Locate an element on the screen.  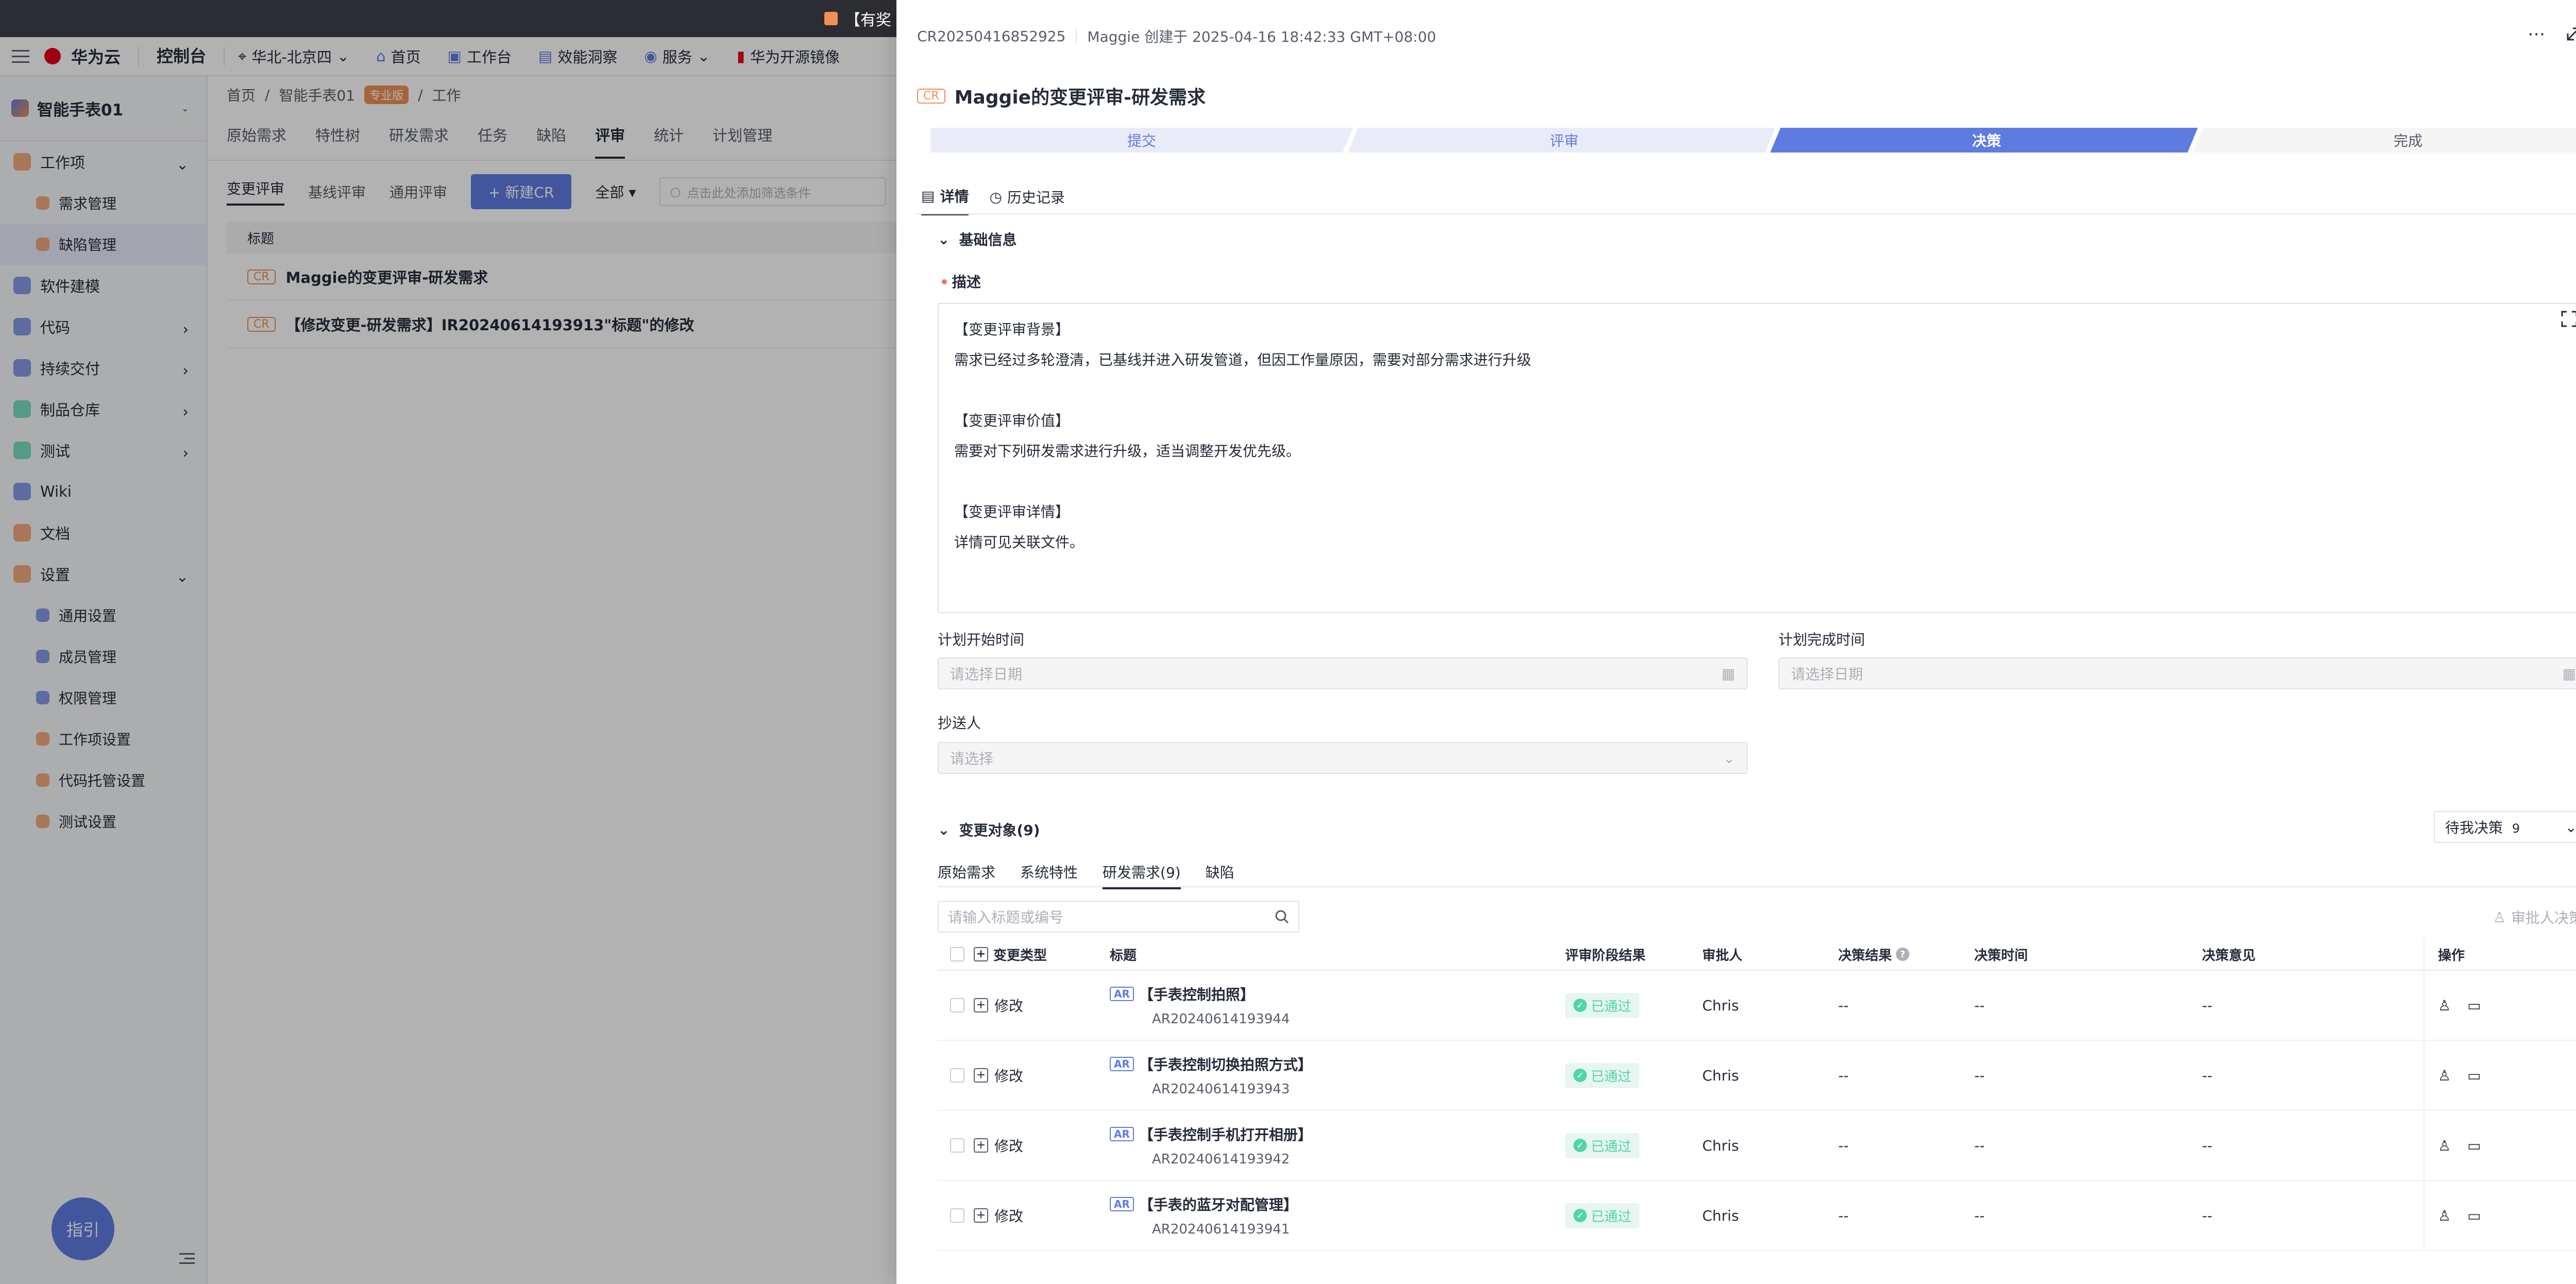
description-label: • 描述 is located at coordinates (960, 282).